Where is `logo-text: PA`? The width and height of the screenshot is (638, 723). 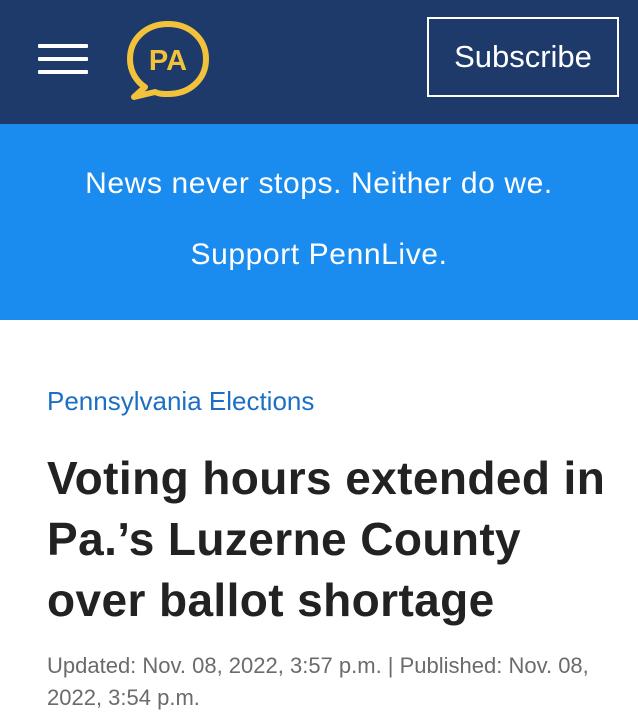
logo-text: PA is located at coordinates (168, 61).